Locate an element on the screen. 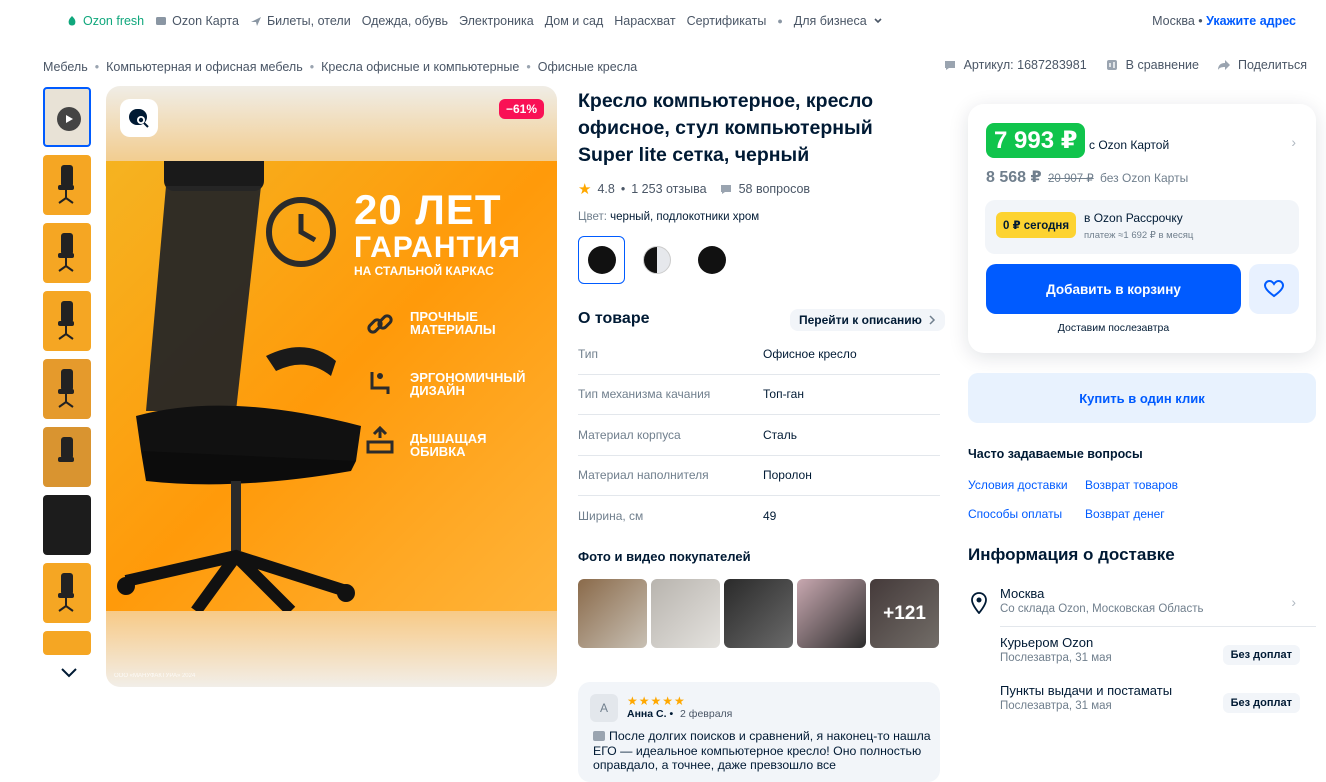 The width and height of the screenshot is (1326, 782). zoom-button is located at coordinates (139, 118).